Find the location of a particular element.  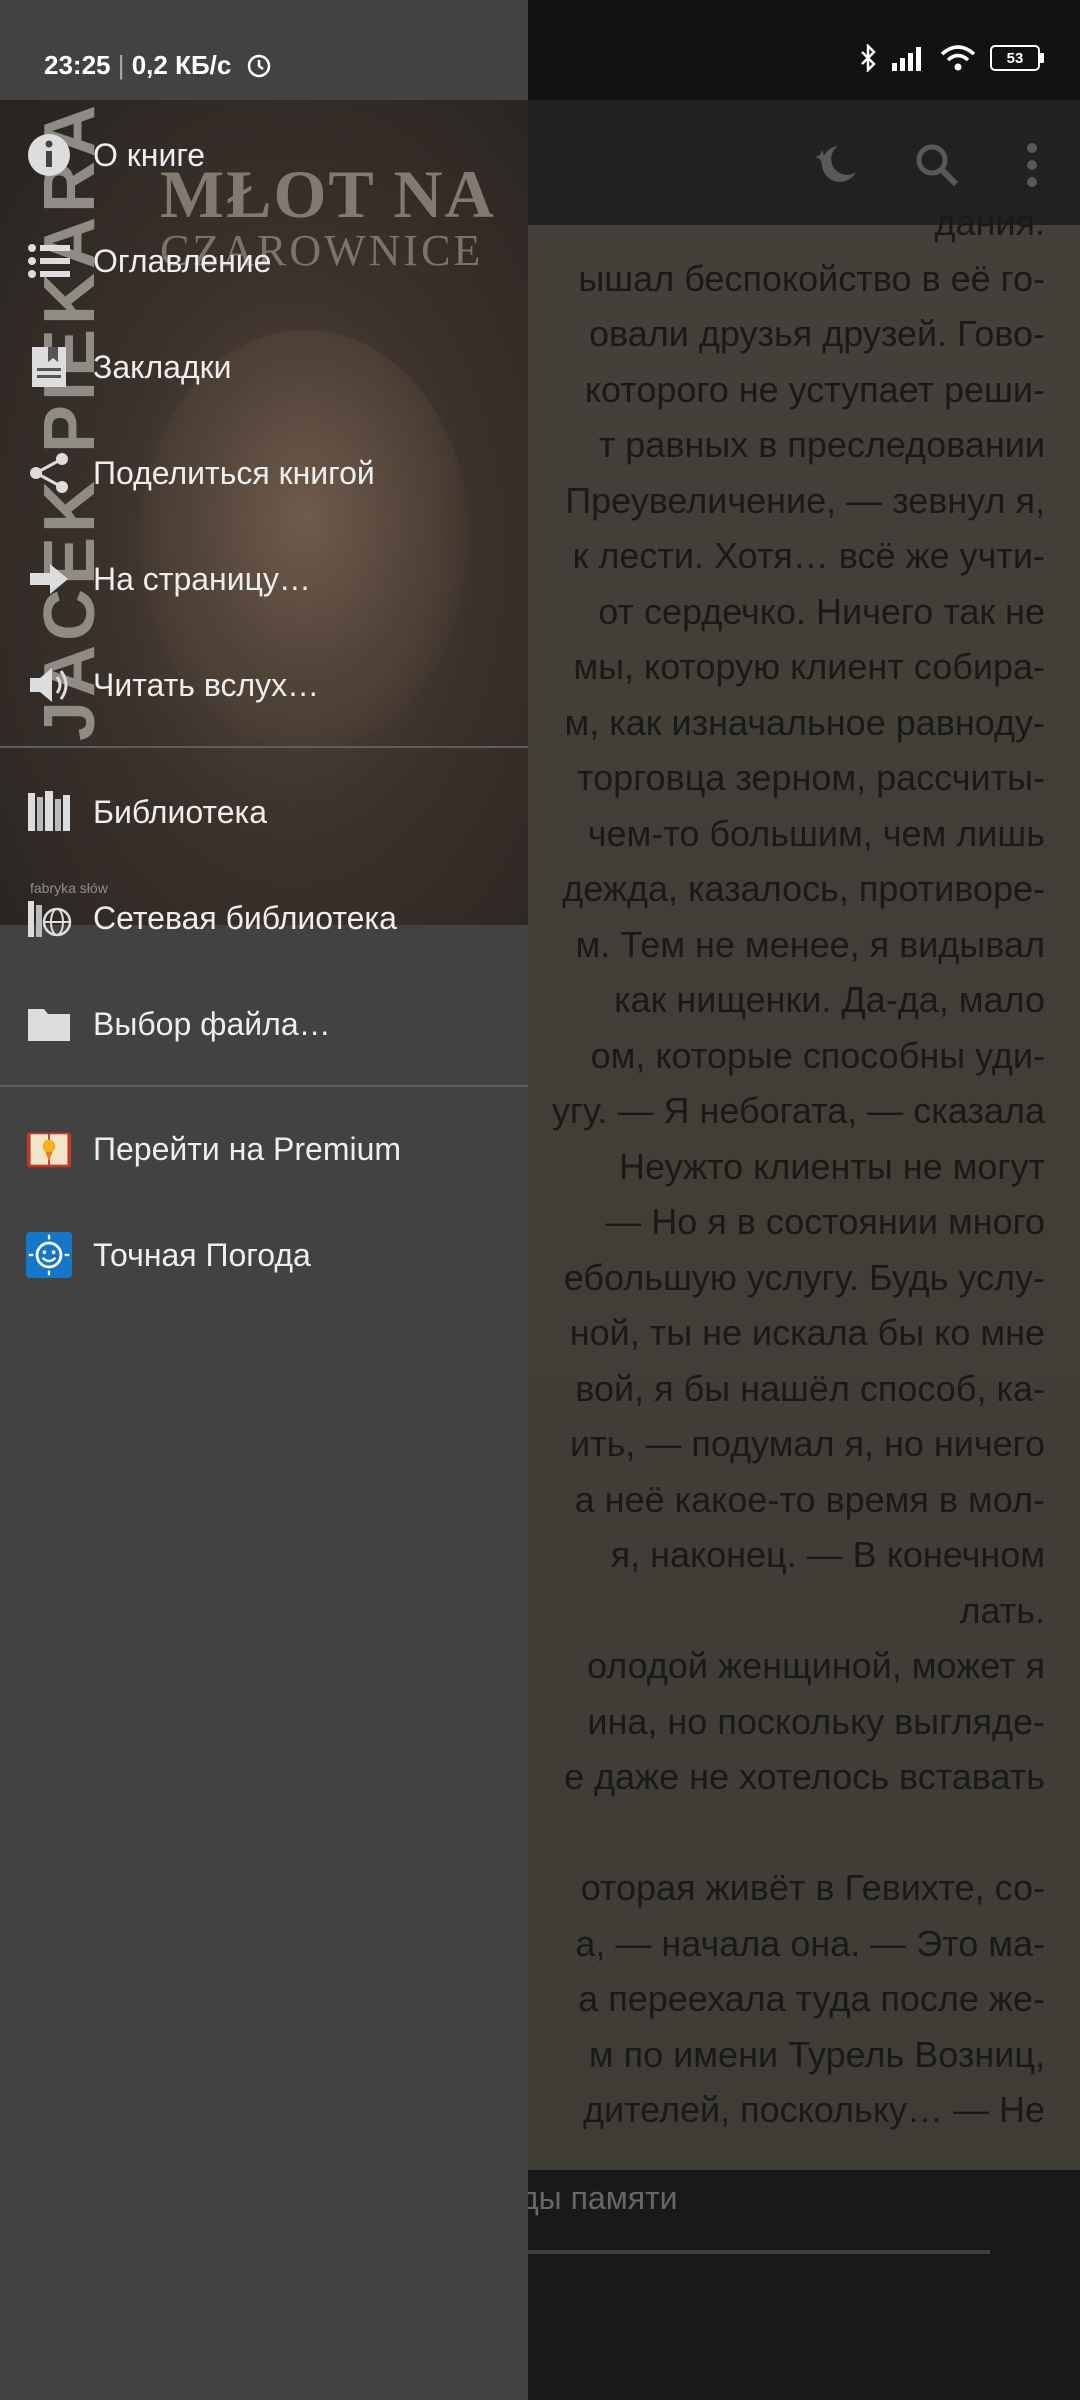

speaker-icon is located at coordinates (49, 685).